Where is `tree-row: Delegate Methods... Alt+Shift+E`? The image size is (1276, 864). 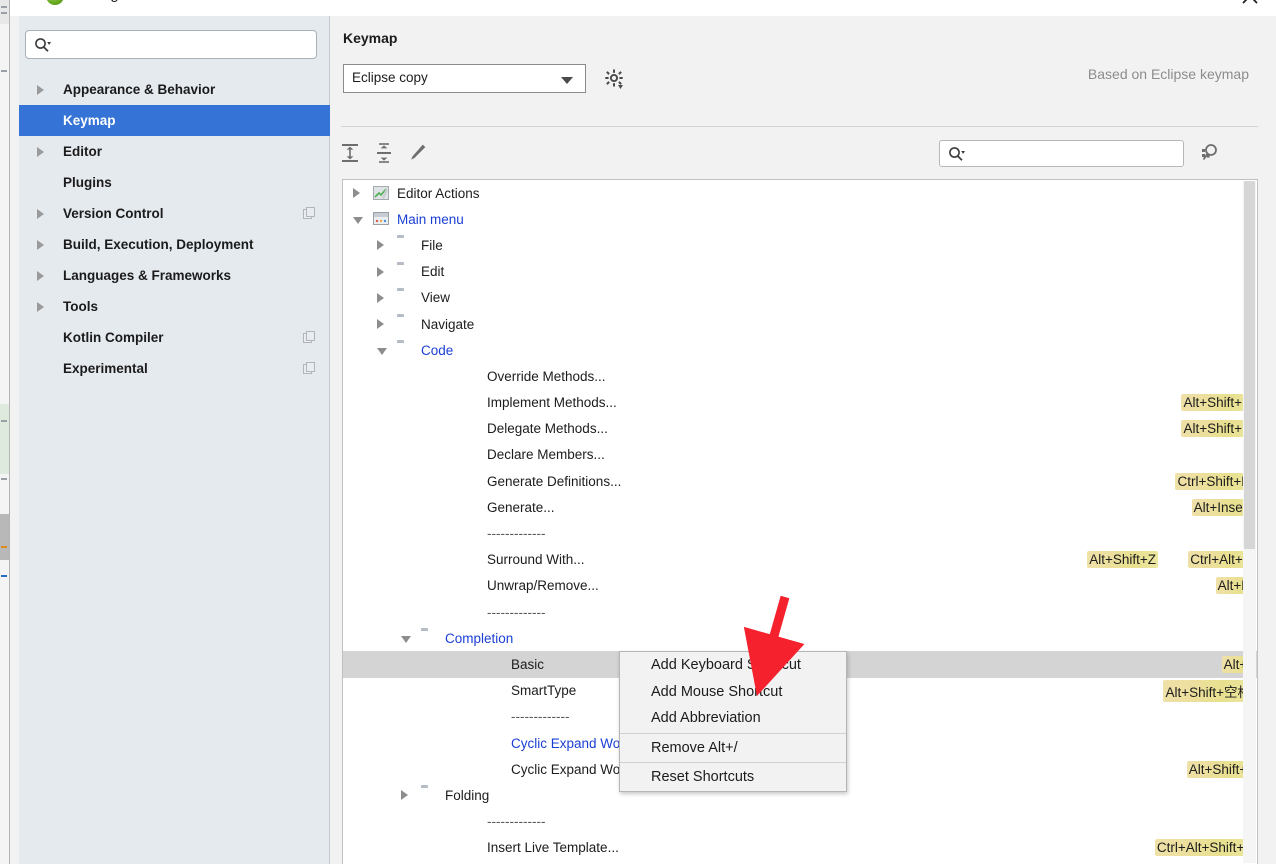
tree-row: Delegate Methods... Alt+Shift+E is located at coordinates (800, 429).